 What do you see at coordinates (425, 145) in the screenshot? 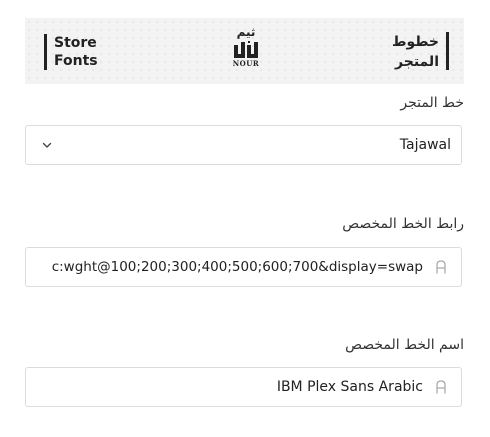
I see `store-font-selected-value: Tajawal` at bounding box center [425, 145].